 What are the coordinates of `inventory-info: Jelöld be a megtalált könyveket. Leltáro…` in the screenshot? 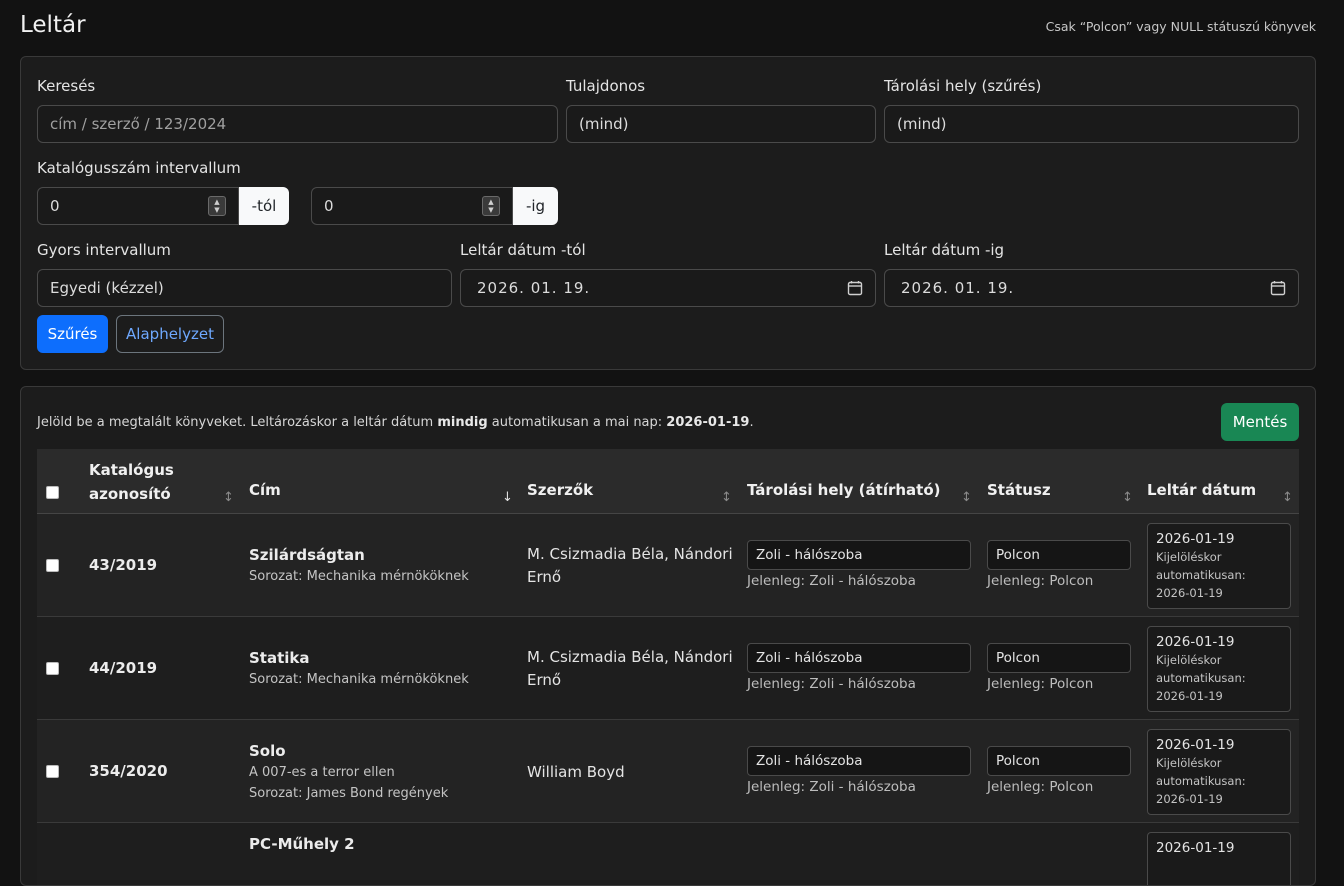 It's located at (395, 422).